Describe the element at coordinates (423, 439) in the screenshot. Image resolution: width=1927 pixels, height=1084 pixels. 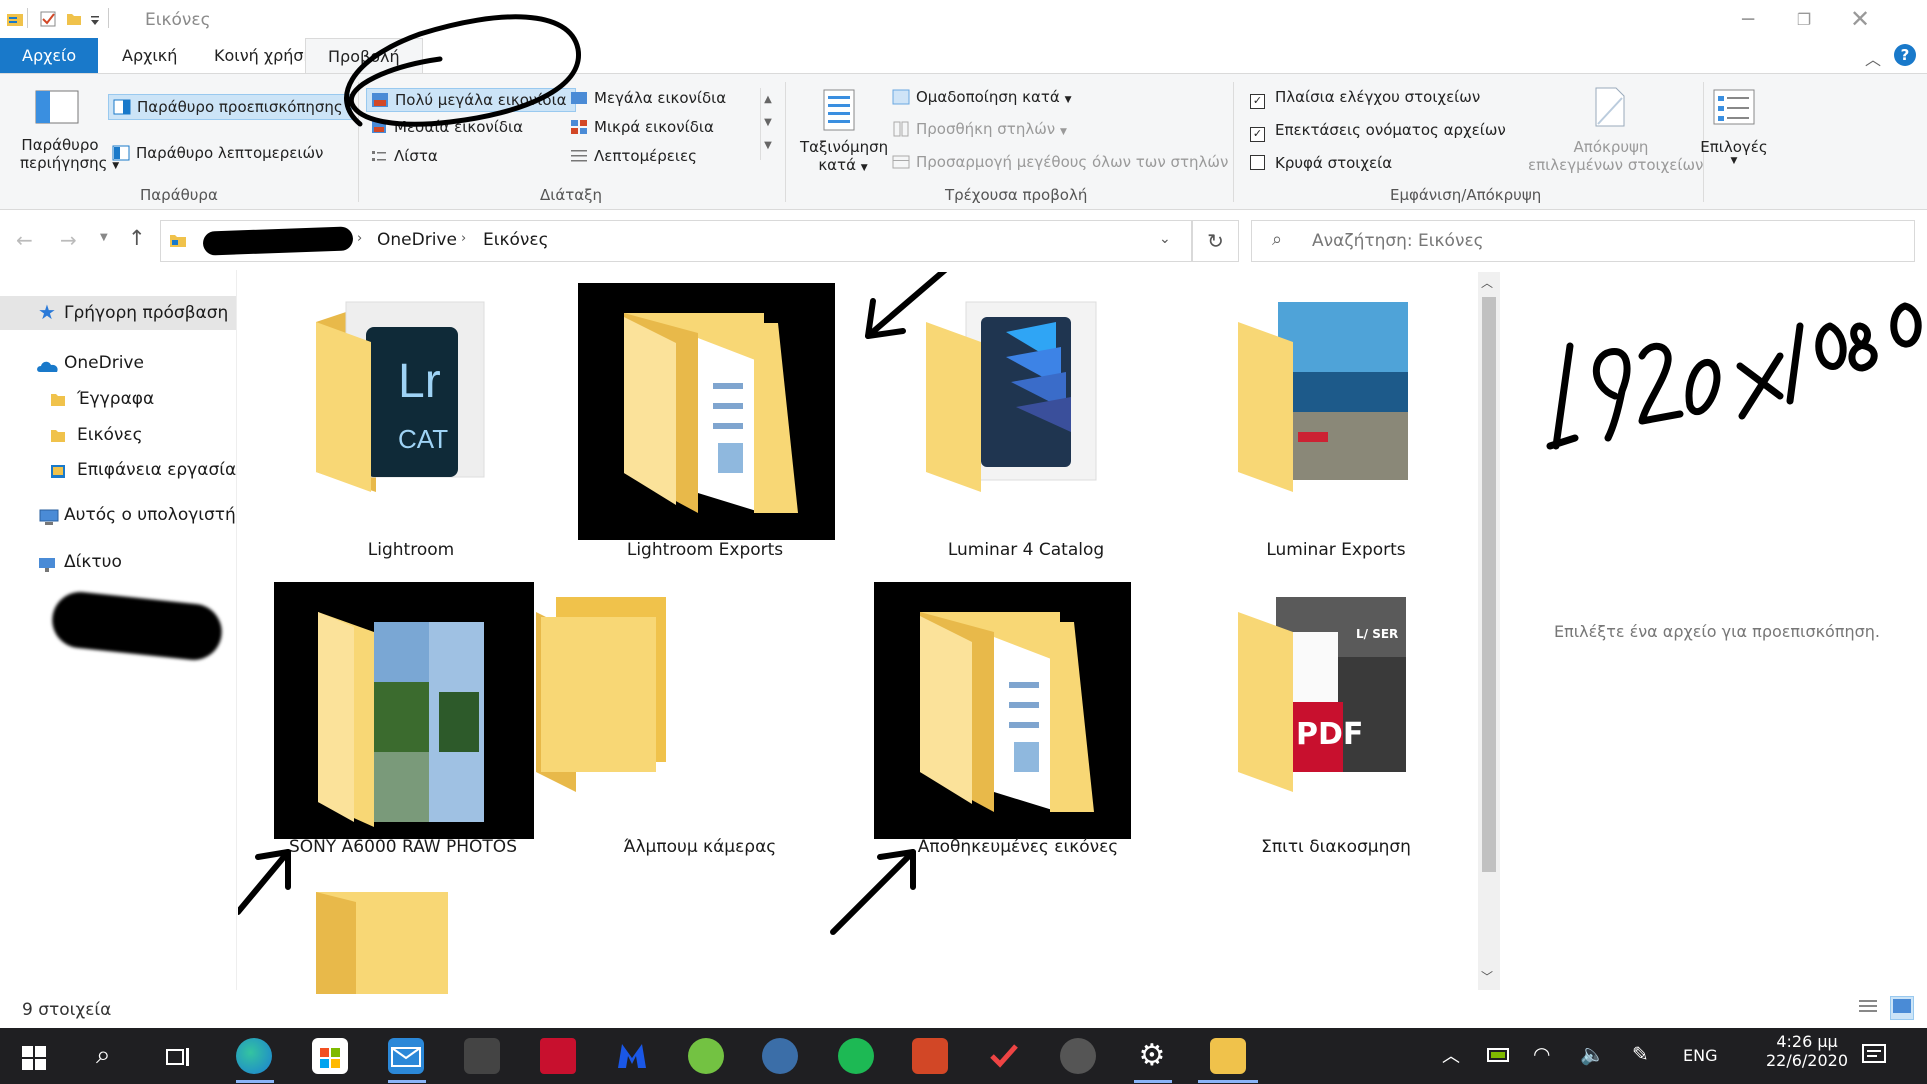
I see `lr-cat-text: CAT` at that location.